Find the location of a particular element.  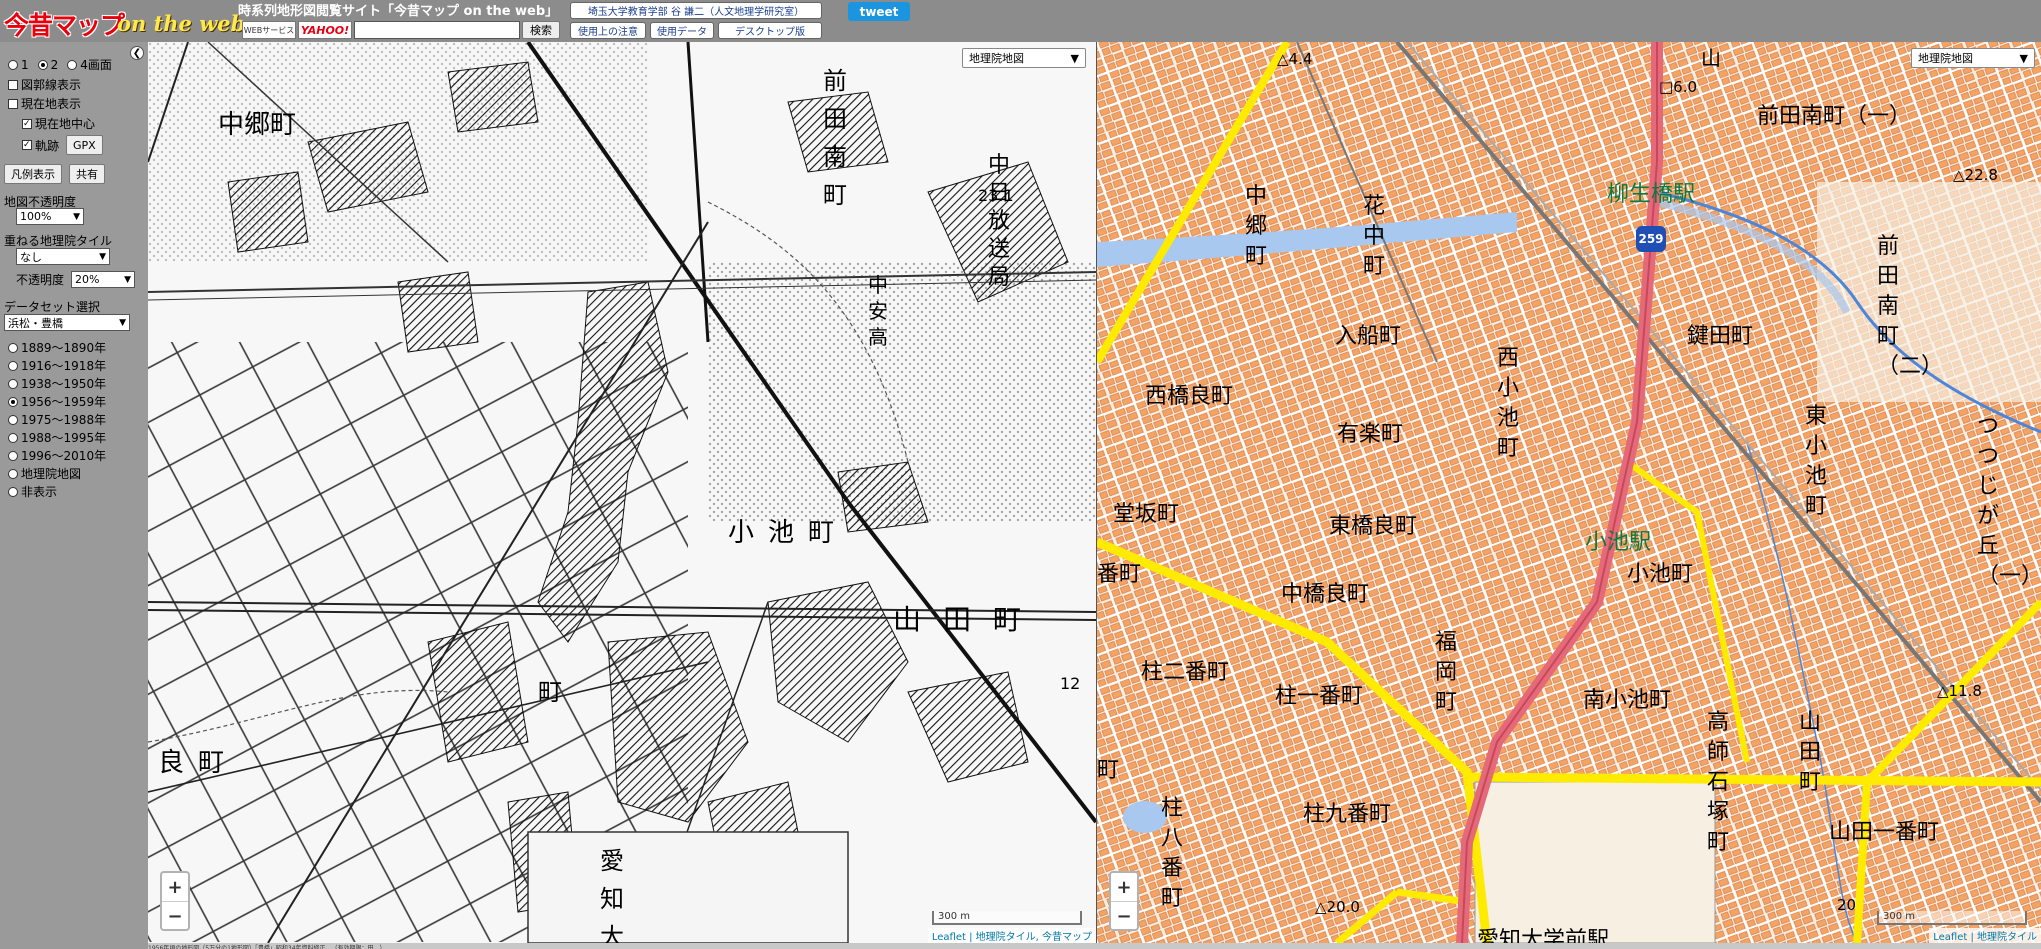

gsi-map-label: 町 is located at coordinates (1108, 770).